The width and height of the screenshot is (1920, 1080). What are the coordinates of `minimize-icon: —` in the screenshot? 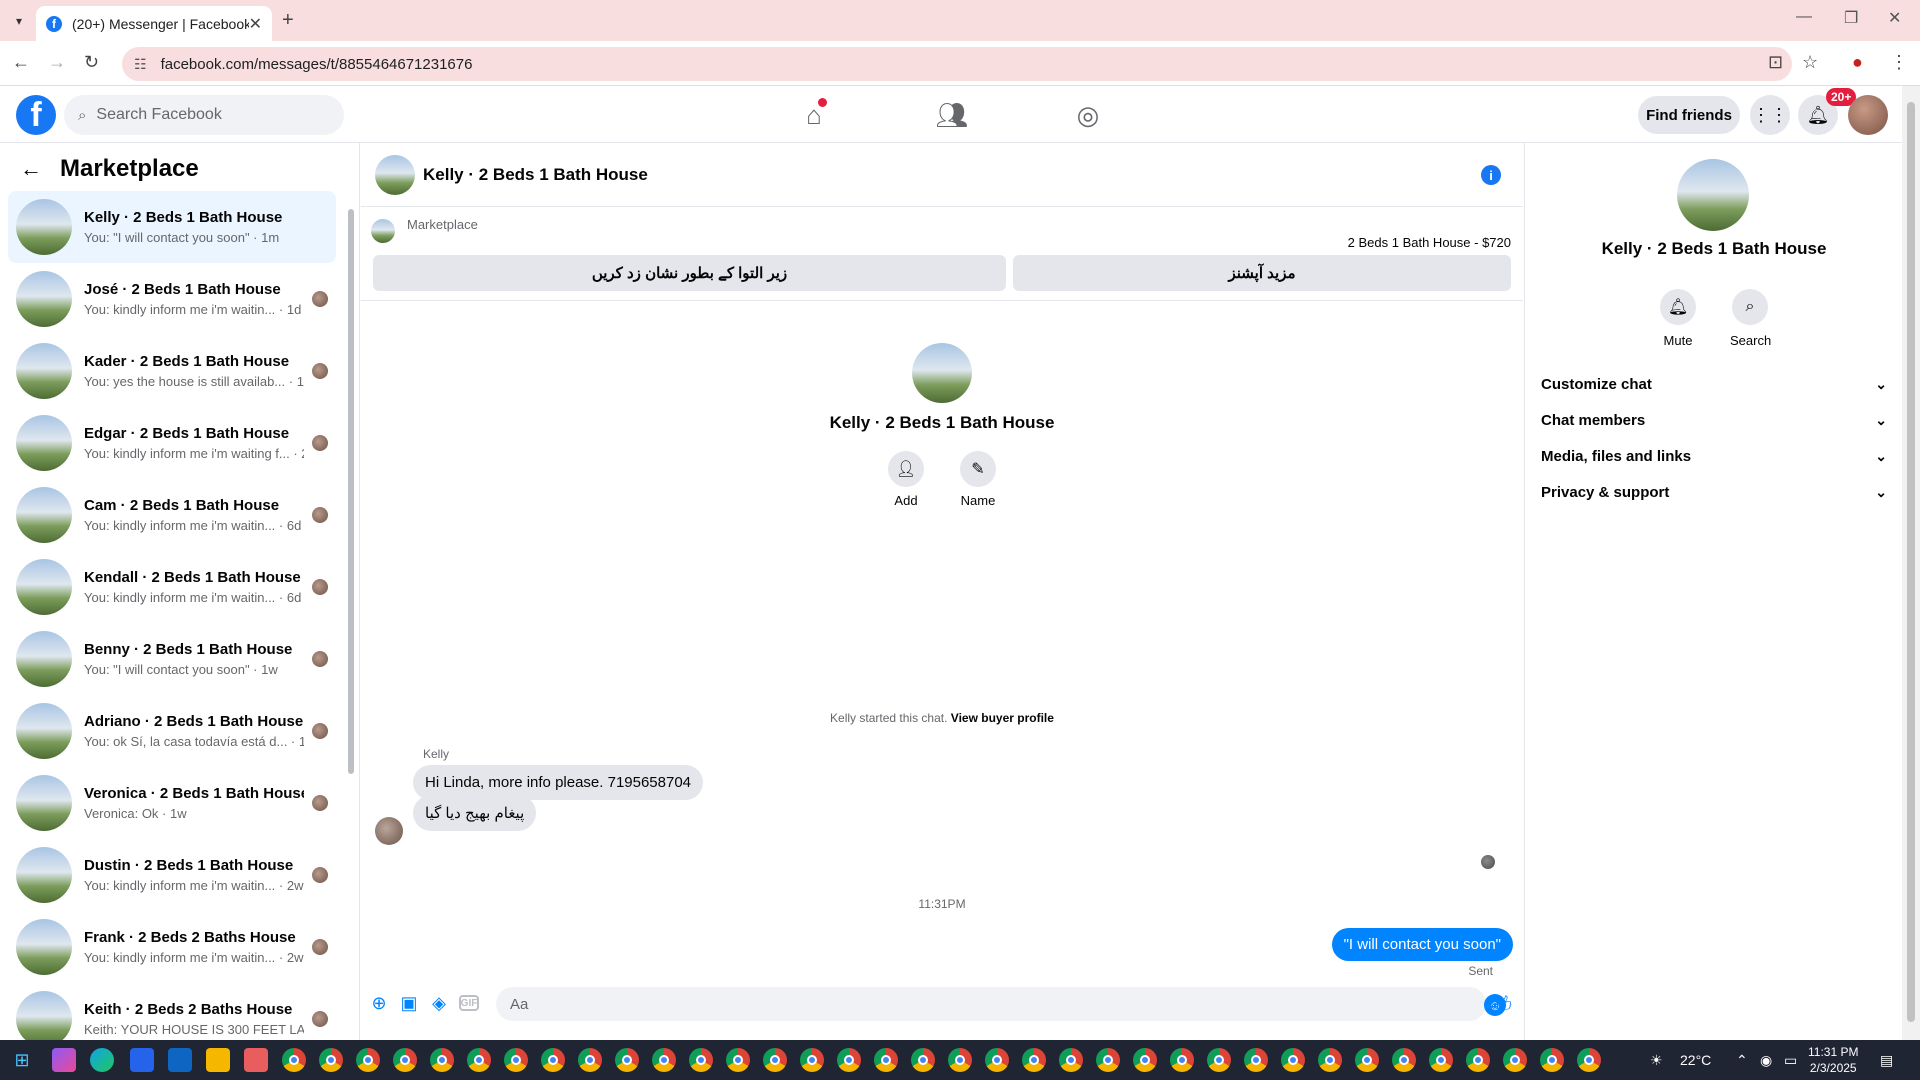 It's located at (1804, 17).